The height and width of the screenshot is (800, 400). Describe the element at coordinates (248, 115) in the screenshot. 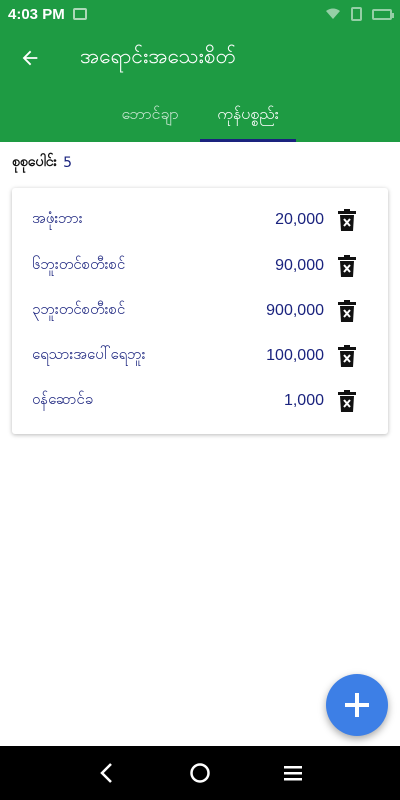

I see `tab-products: ကုန်ပစ္စည်း` at that location.